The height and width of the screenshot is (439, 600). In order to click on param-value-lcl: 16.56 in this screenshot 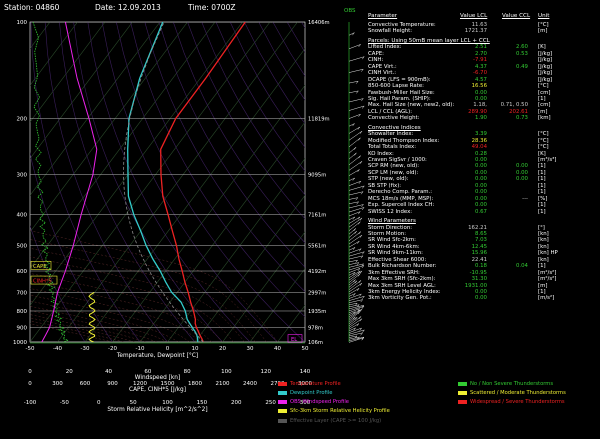, I will do `click(479, 86)`.